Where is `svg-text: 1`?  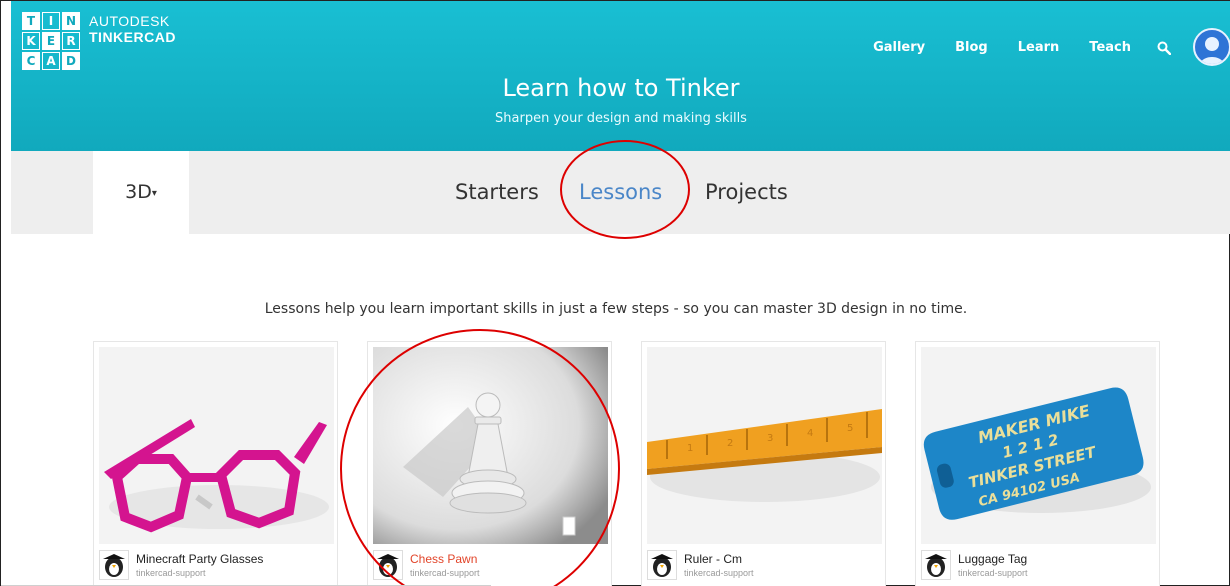 svg-text: 1 is located at coordinates (690, 448).